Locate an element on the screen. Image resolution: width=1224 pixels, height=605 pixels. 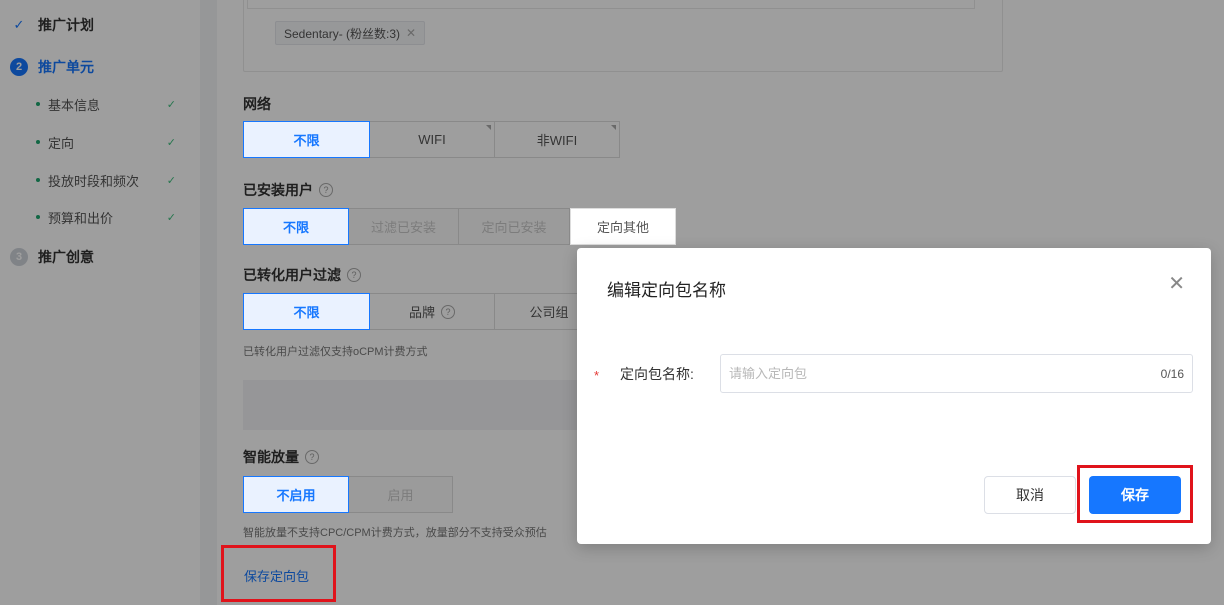
installed-option-any: 不限 is located at coordinates (296, 226).